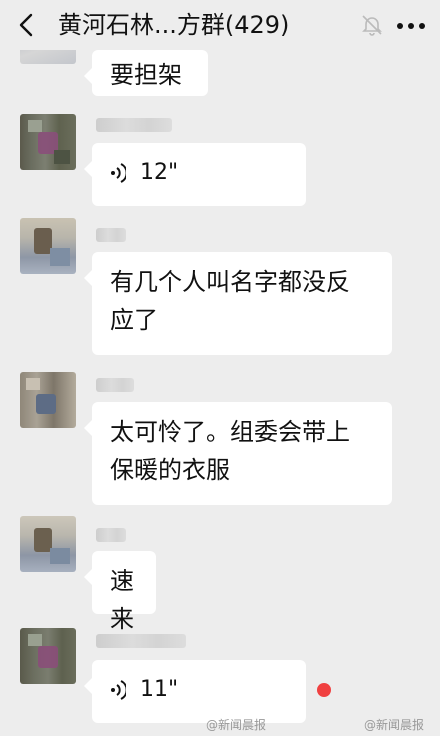  Describe the element at coordinates (394, 725) in the screenshot. I see `watermark-right: @新闻晨报` at that location.